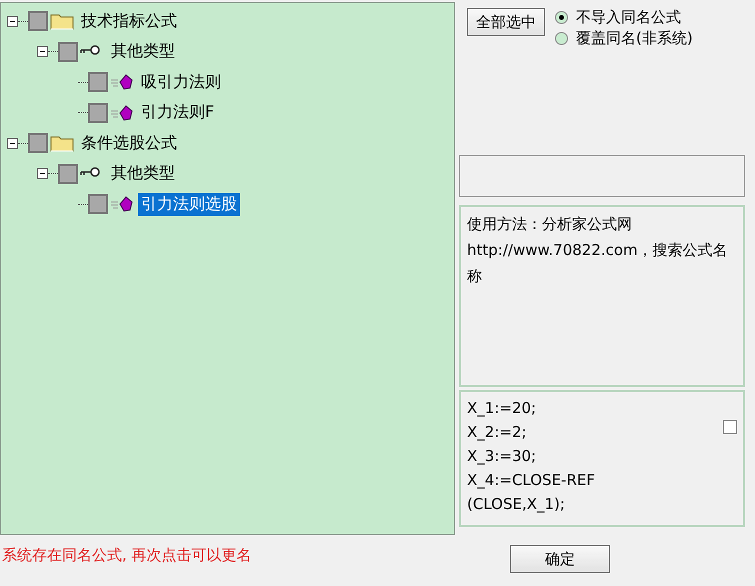  I want to click on radio-label: 不导入同名公式, so click(628, 17).